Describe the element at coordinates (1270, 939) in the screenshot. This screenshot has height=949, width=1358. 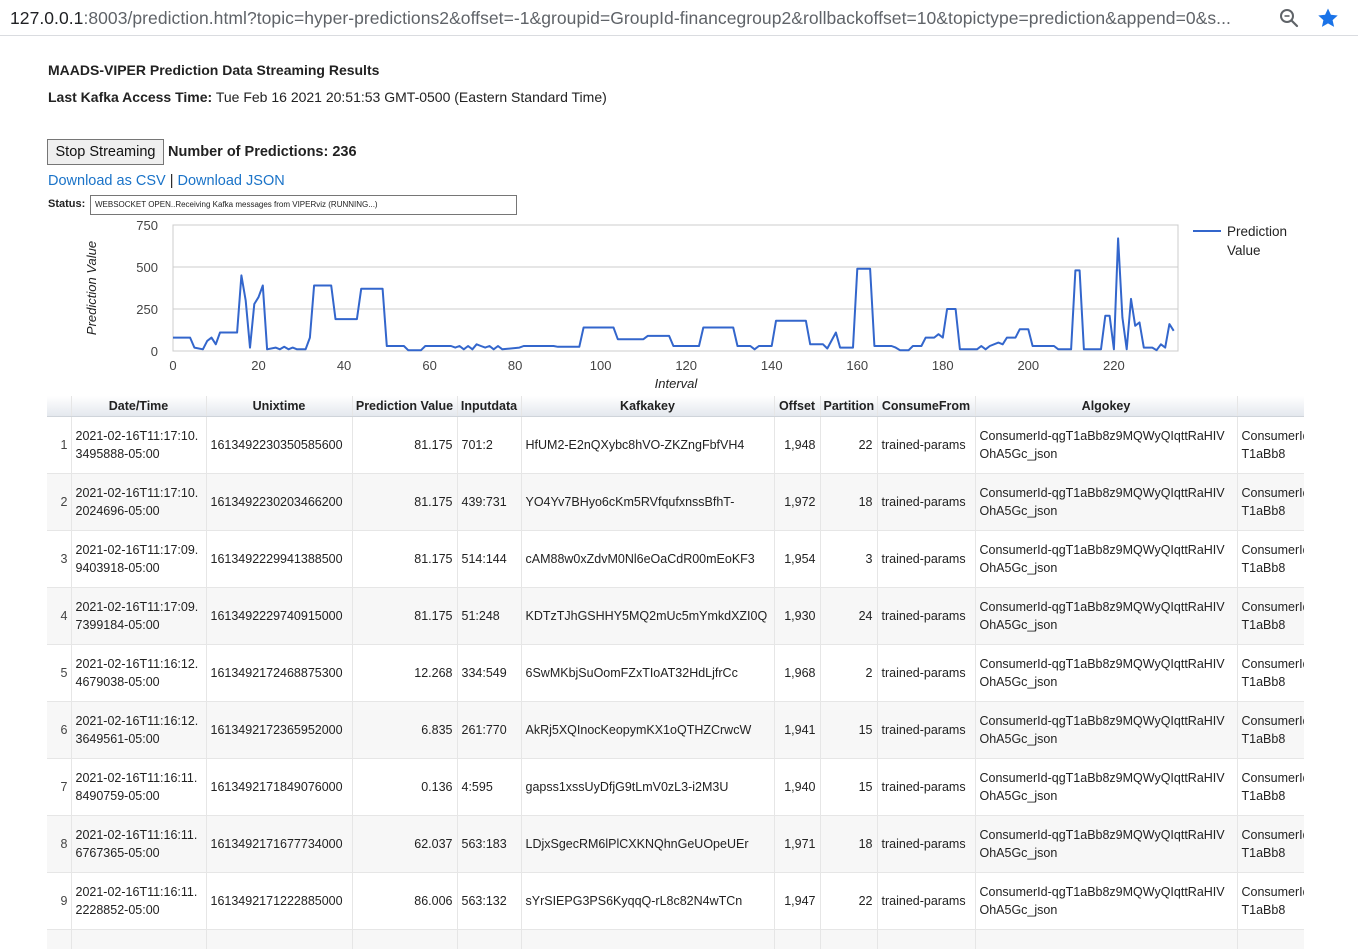
I see `cell-extra: Consumer` at that location.